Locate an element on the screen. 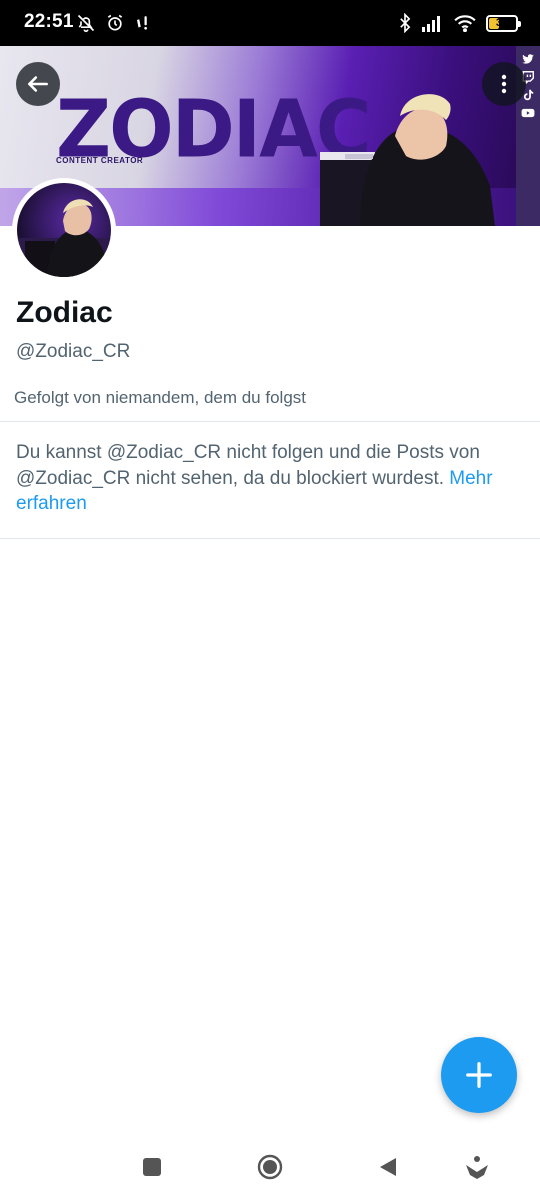  assistant-icon is located at coordinates (477, 1167).